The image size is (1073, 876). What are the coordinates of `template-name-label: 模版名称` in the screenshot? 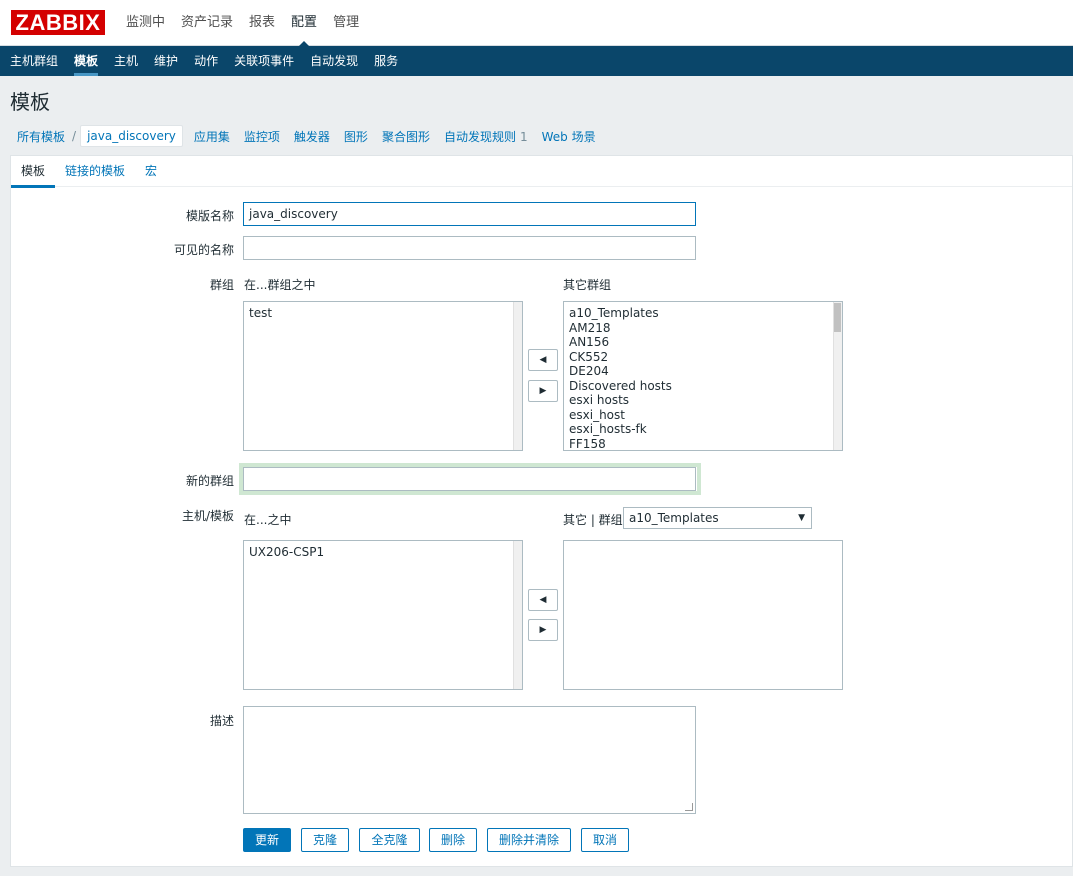 It's located at (209, 216).